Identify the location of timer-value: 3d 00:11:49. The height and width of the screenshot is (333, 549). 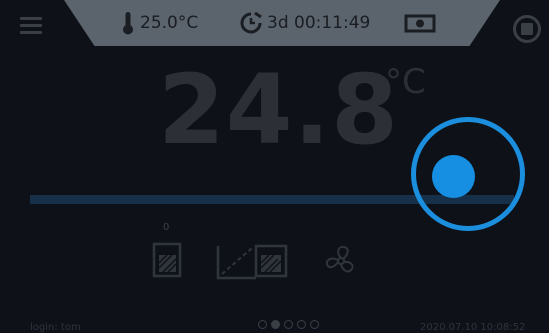
(319, 23).